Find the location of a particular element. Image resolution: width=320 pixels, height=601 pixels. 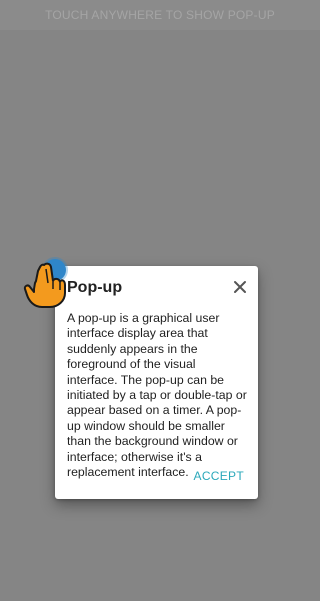

accept-button: ACCEPT is located at coordinates (219, 476).